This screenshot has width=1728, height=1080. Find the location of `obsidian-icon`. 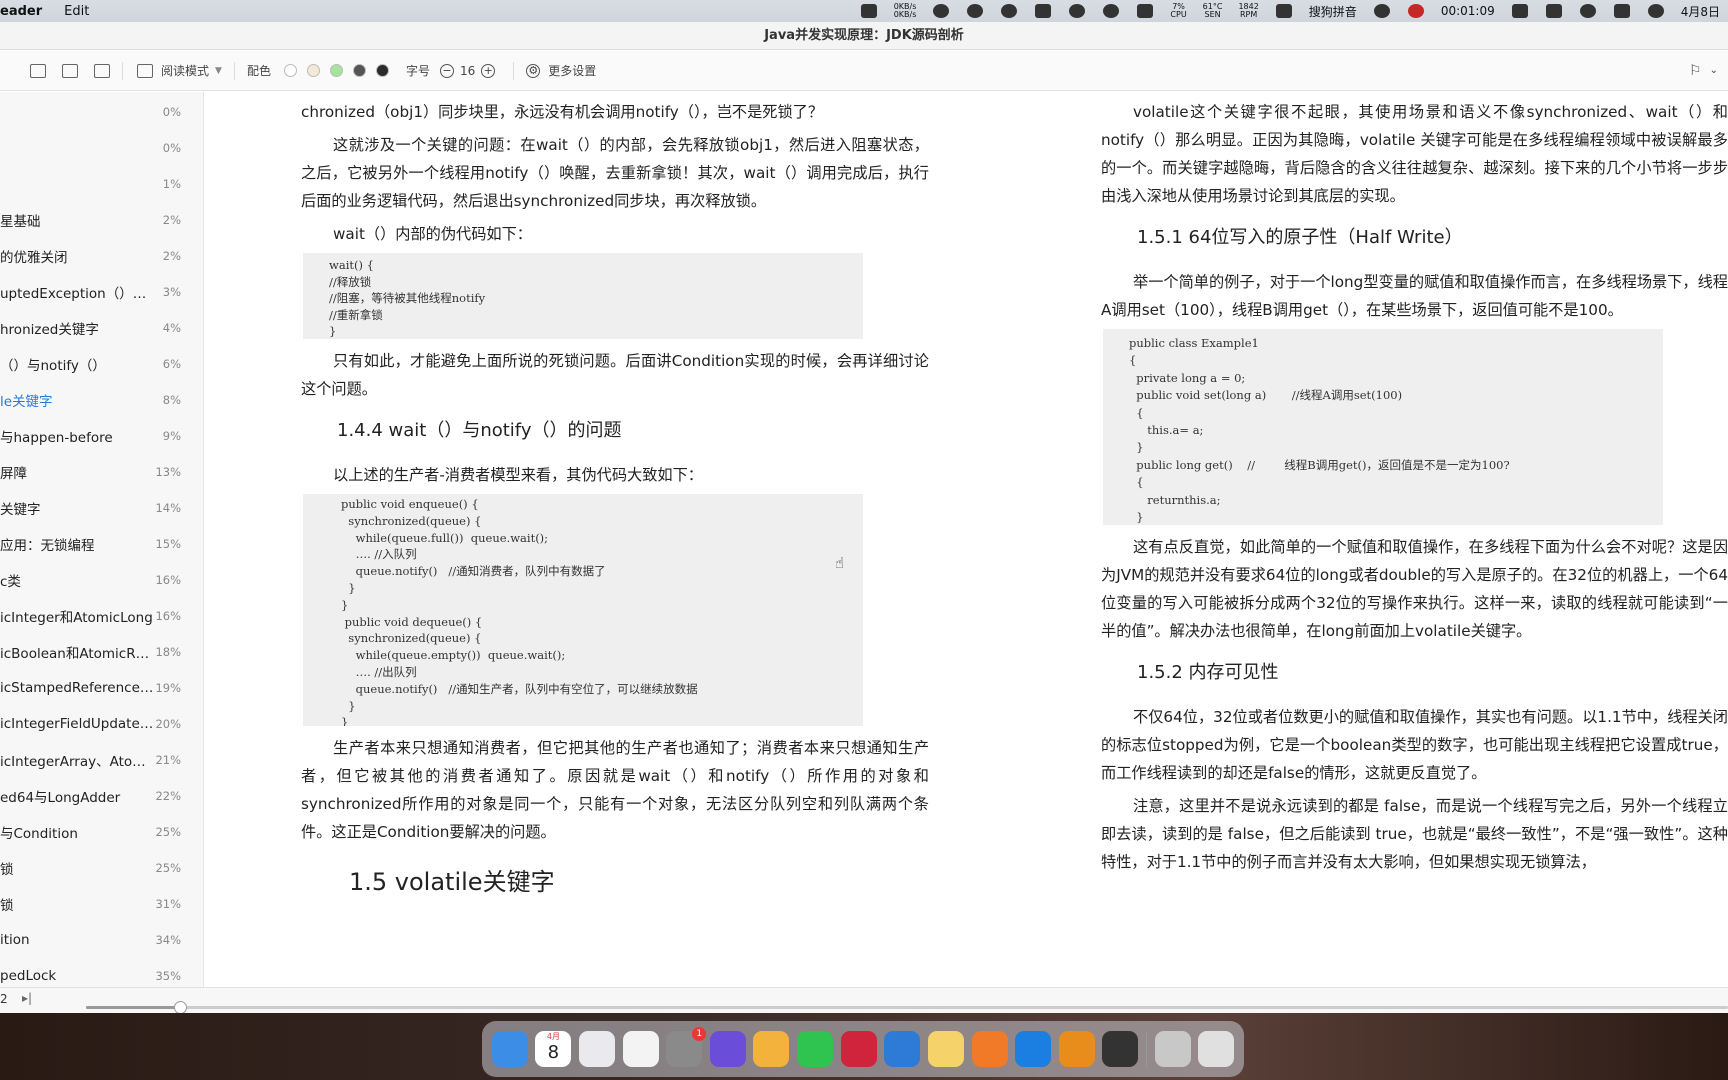

obsidian-icon is located at coordinates (727, 1049).